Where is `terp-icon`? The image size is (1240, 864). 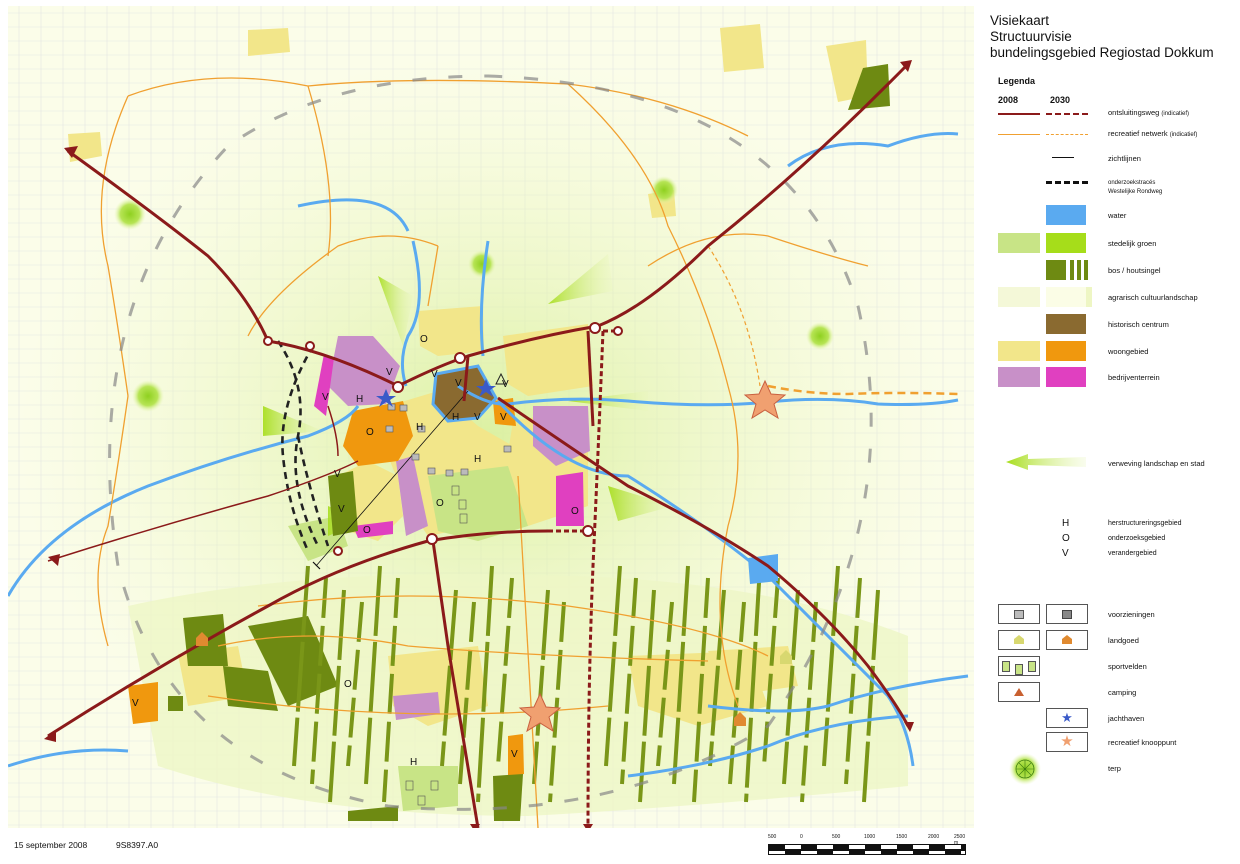
terp-icon is located at coordinates (1025, 769).